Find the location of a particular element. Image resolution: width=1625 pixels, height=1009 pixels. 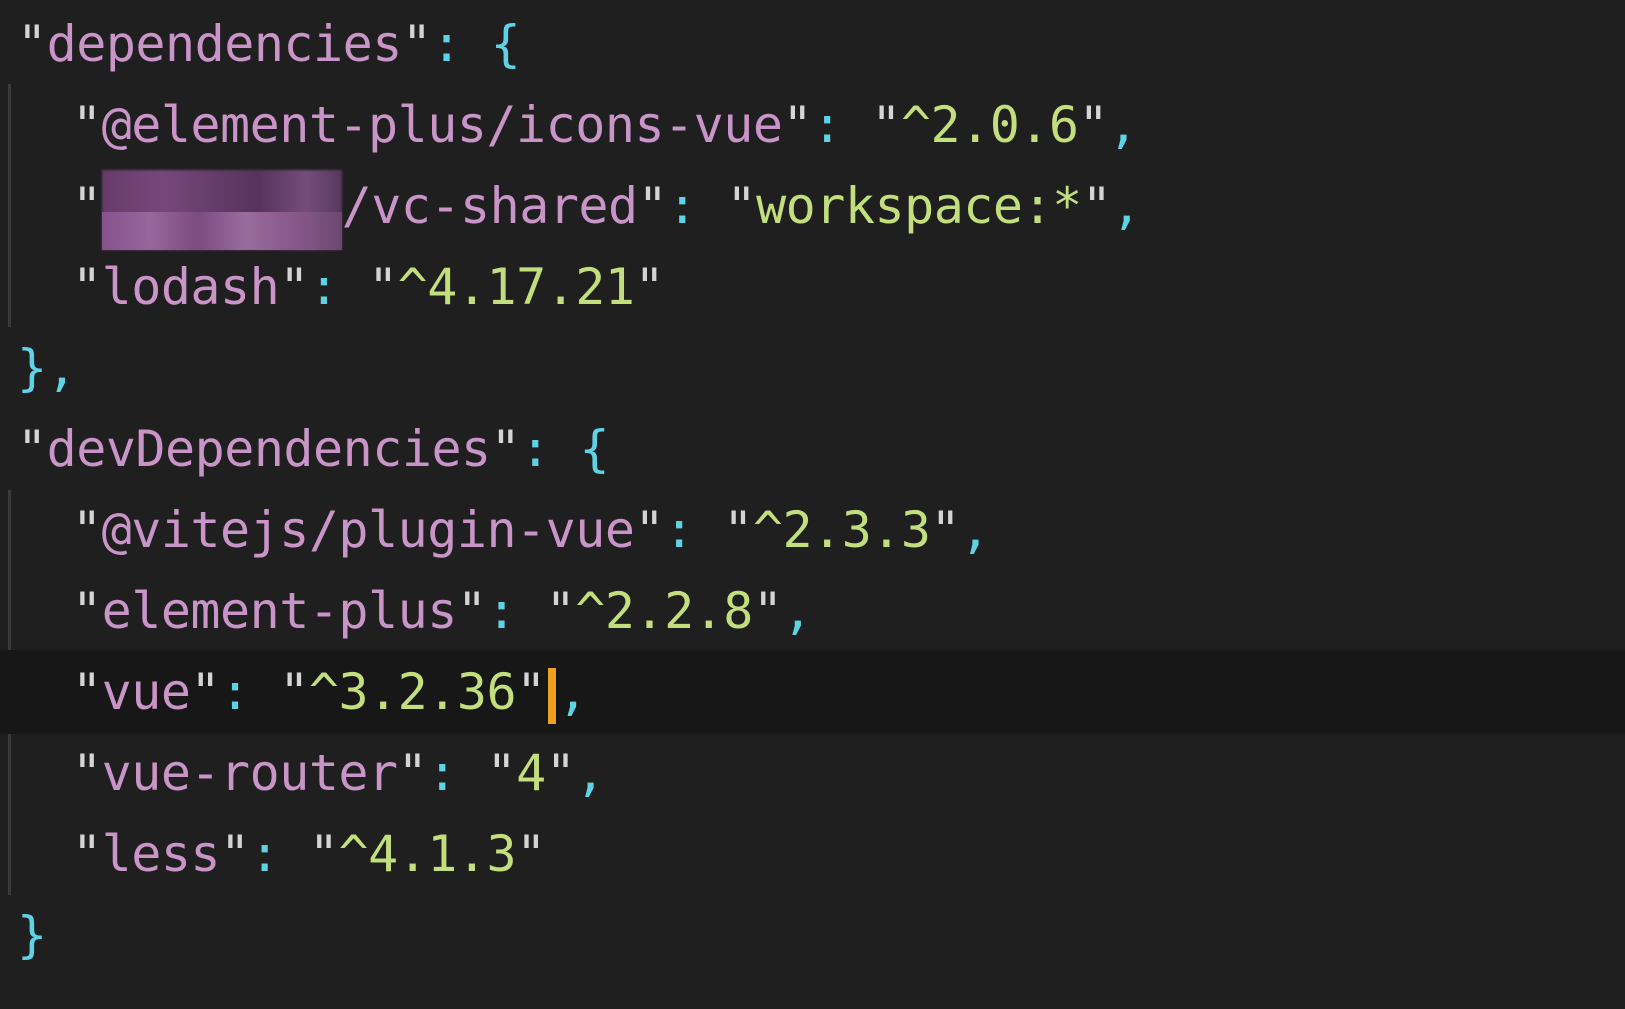

json-value: ^4.1.3 is located at coordinates (427, 854).